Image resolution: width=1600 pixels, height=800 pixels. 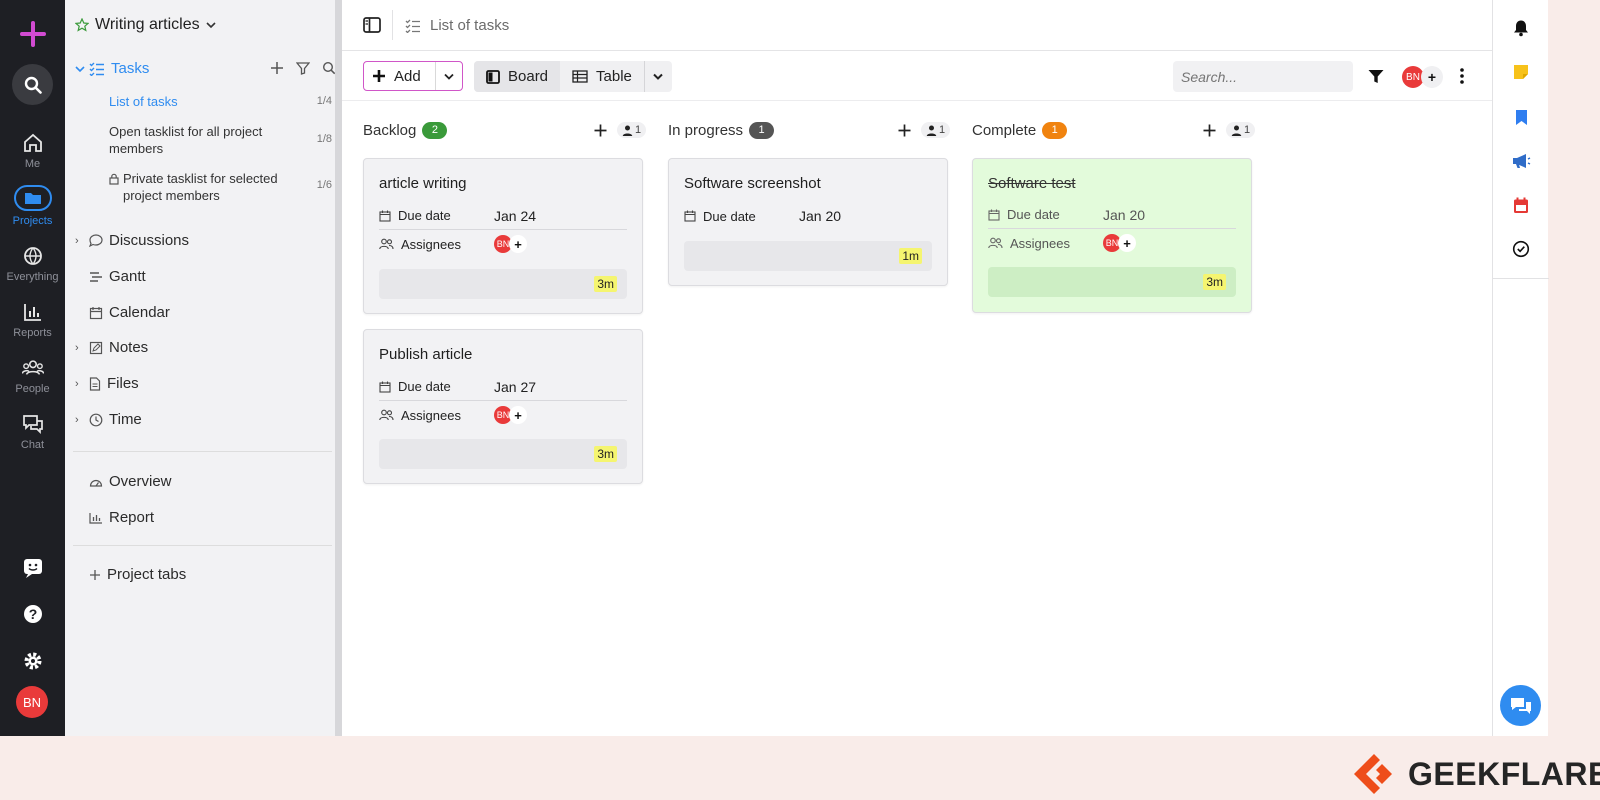 What do you see at coordinates (412, 26) in the screenshot?
I see `tasklist-icon` at bounding box center [412, 26].